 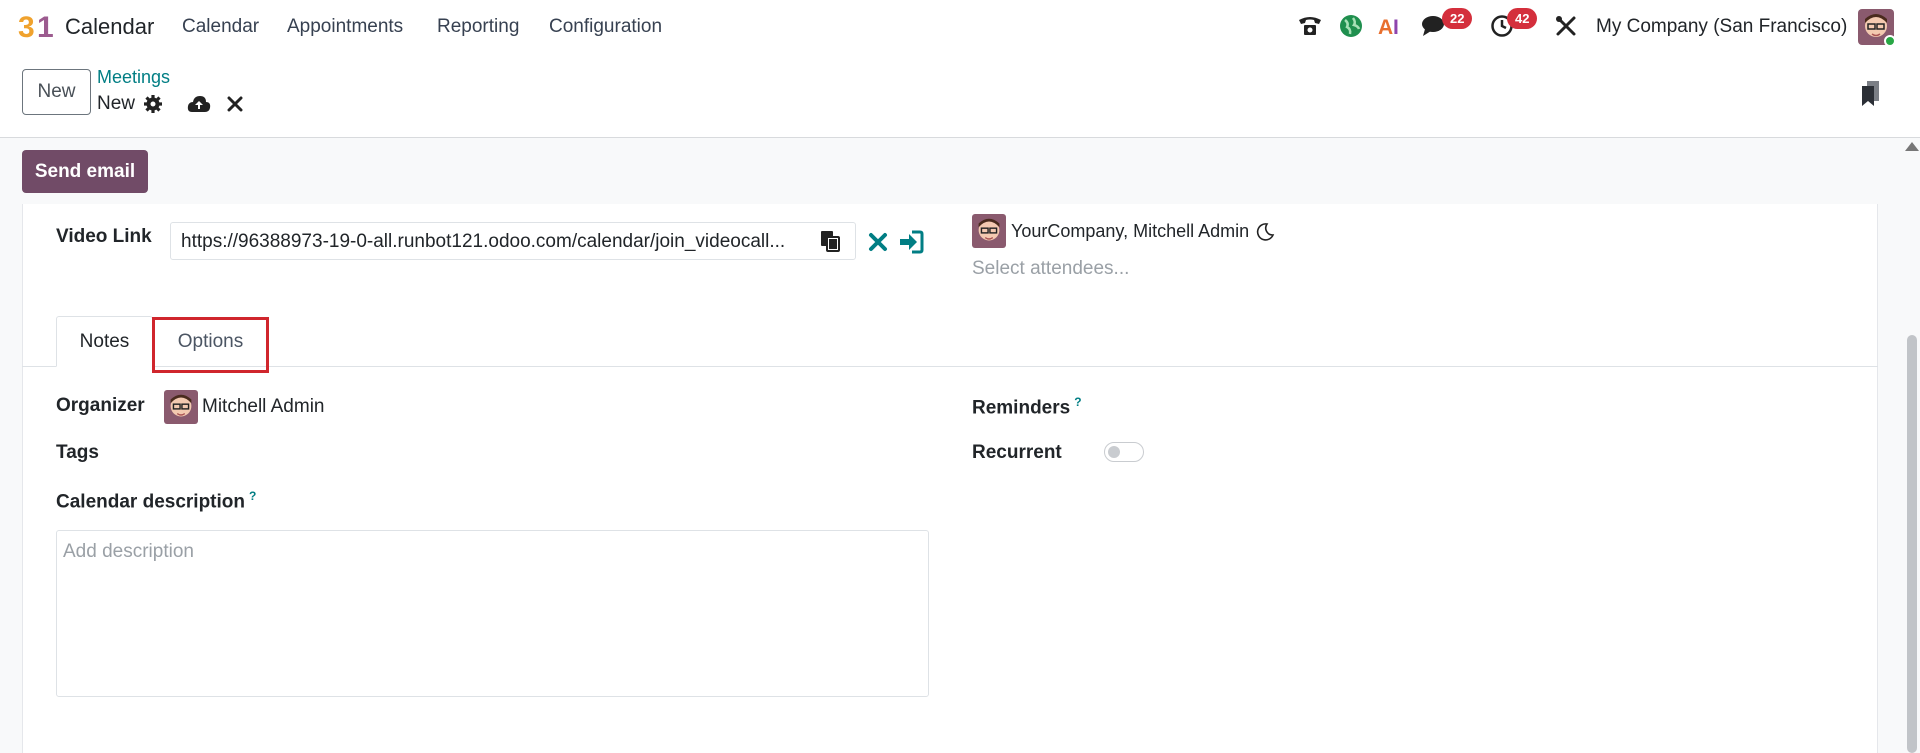 I want to click on website-icon, so click(x=1351, y=26).